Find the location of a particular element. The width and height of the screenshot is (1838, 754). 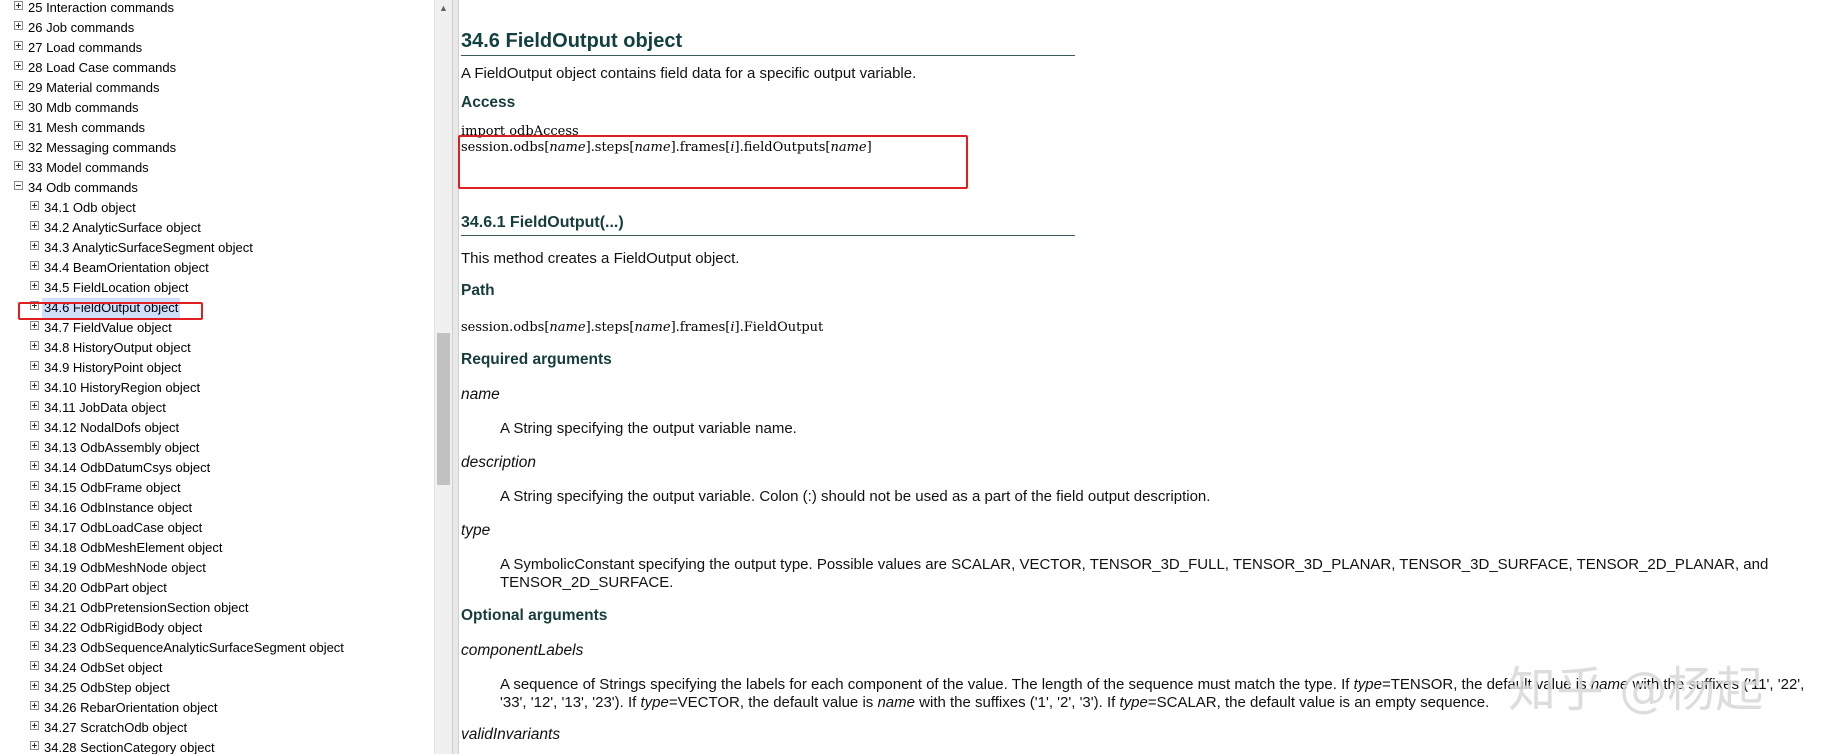

toc-item-label: 34.8 HistoryOutput object is located at coordinates (117, 348).